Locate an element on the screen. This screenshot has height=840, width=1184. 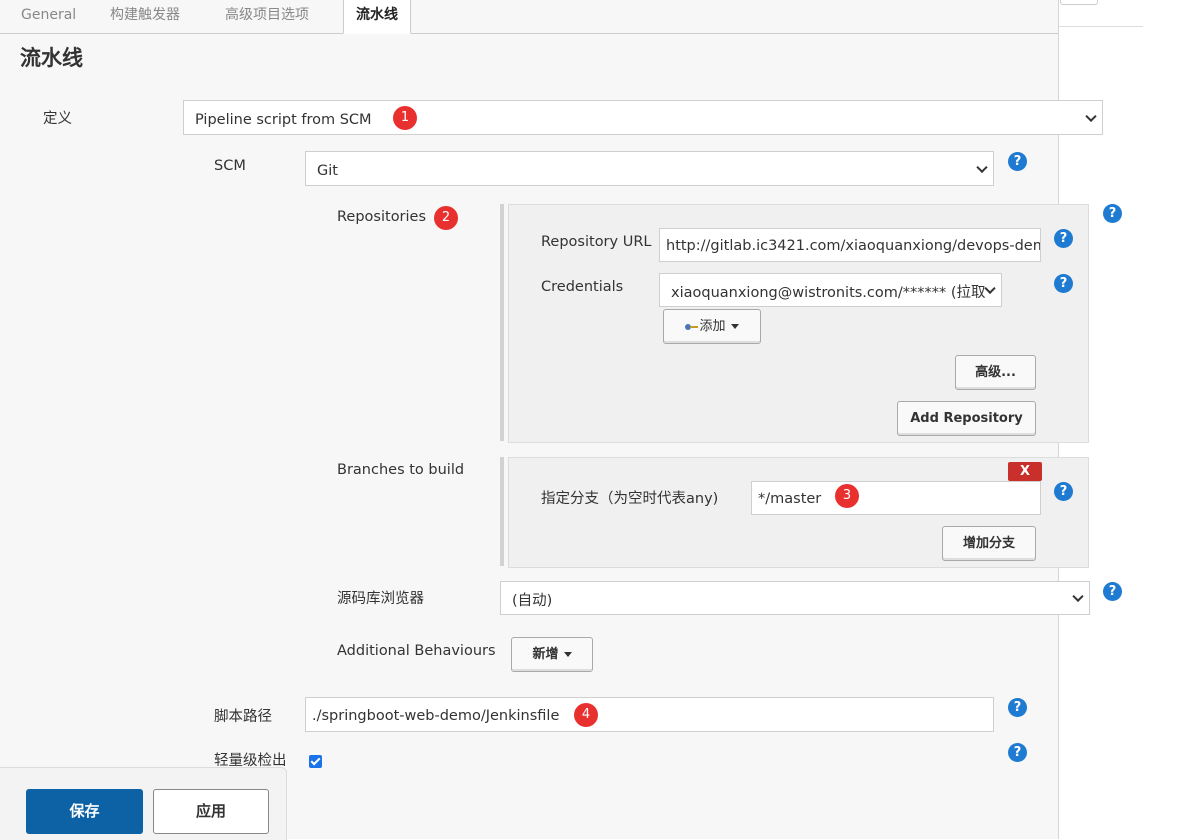
annotation-badge-3: 3 is located at coordinates (847, 496).